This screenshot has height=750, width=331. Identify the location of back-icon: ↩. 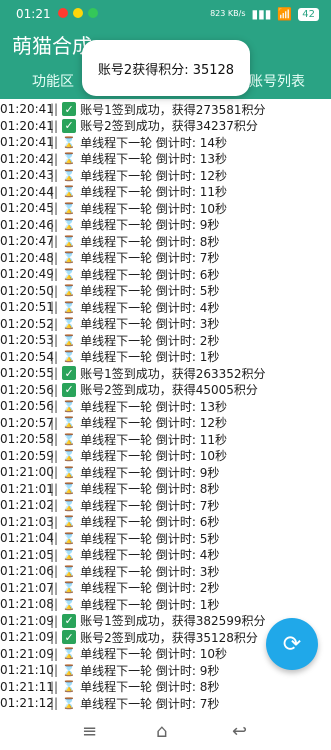
(239, 731).